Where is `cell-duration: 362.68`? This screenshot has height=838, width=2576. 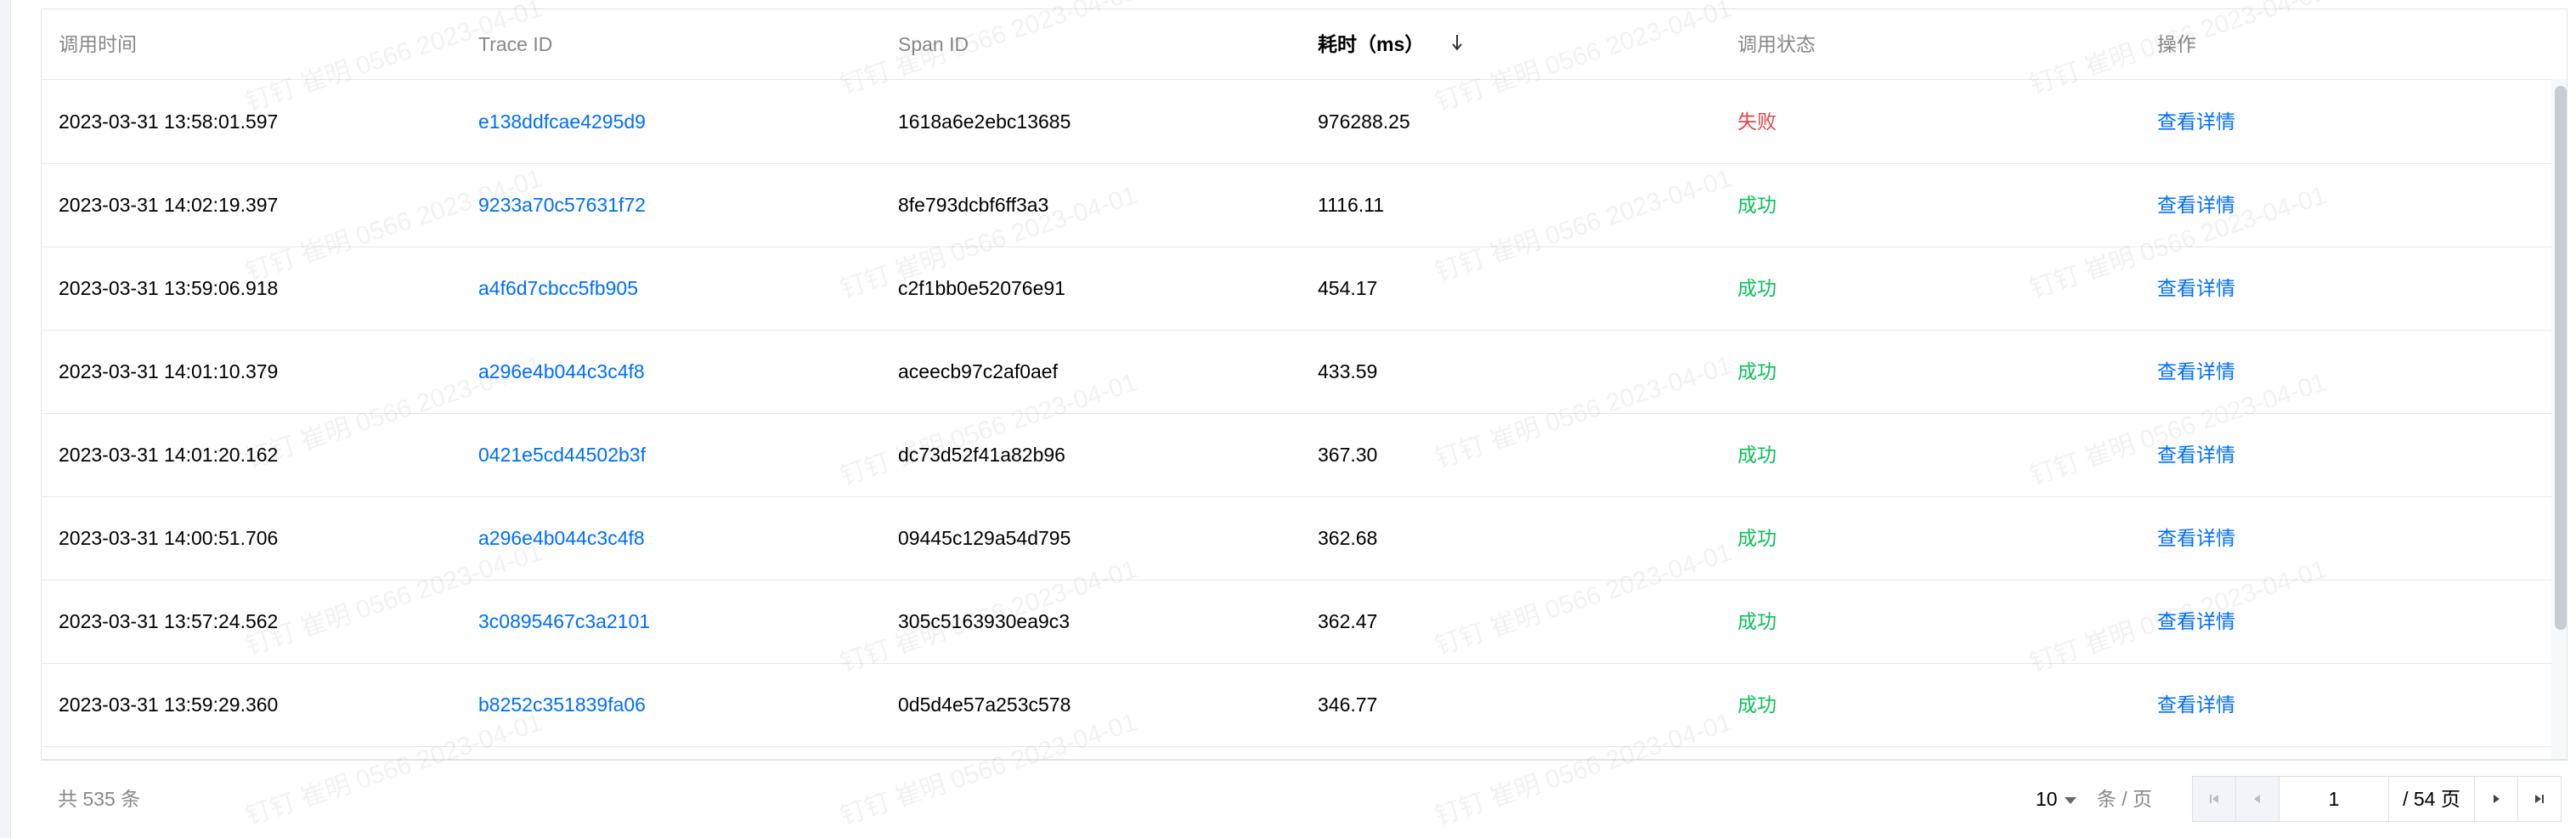 cell-duration: 362.68 is located at coordinates (1348, 538).